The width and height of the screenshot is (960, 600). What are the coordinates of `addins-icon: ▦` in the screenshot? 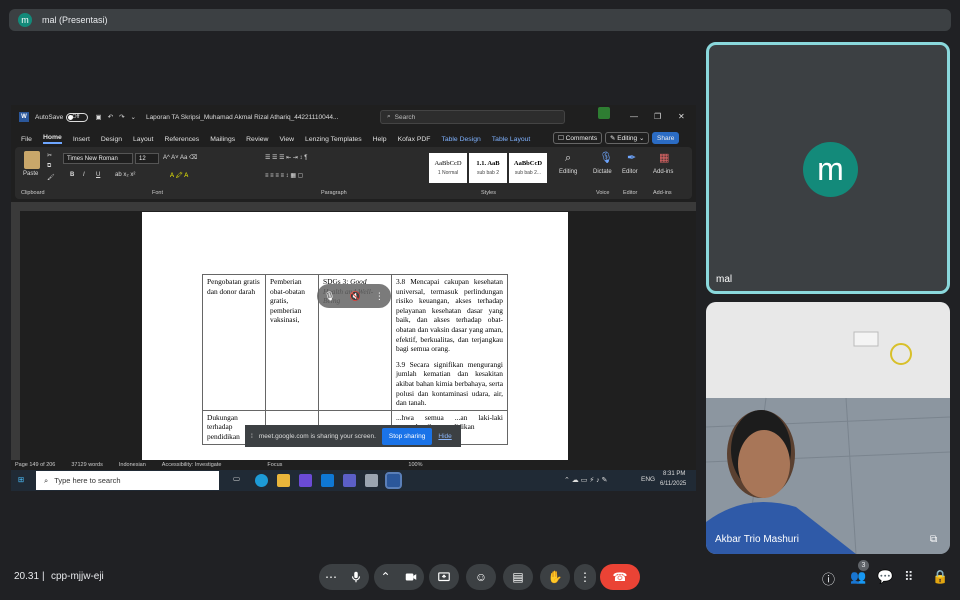 It's located at (664, 157).